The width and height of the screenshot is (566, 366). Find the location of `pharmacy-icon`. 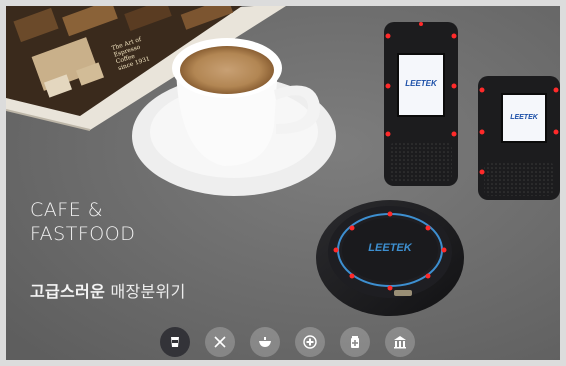

pharmacy-icon is located at coordinates (355, 342).